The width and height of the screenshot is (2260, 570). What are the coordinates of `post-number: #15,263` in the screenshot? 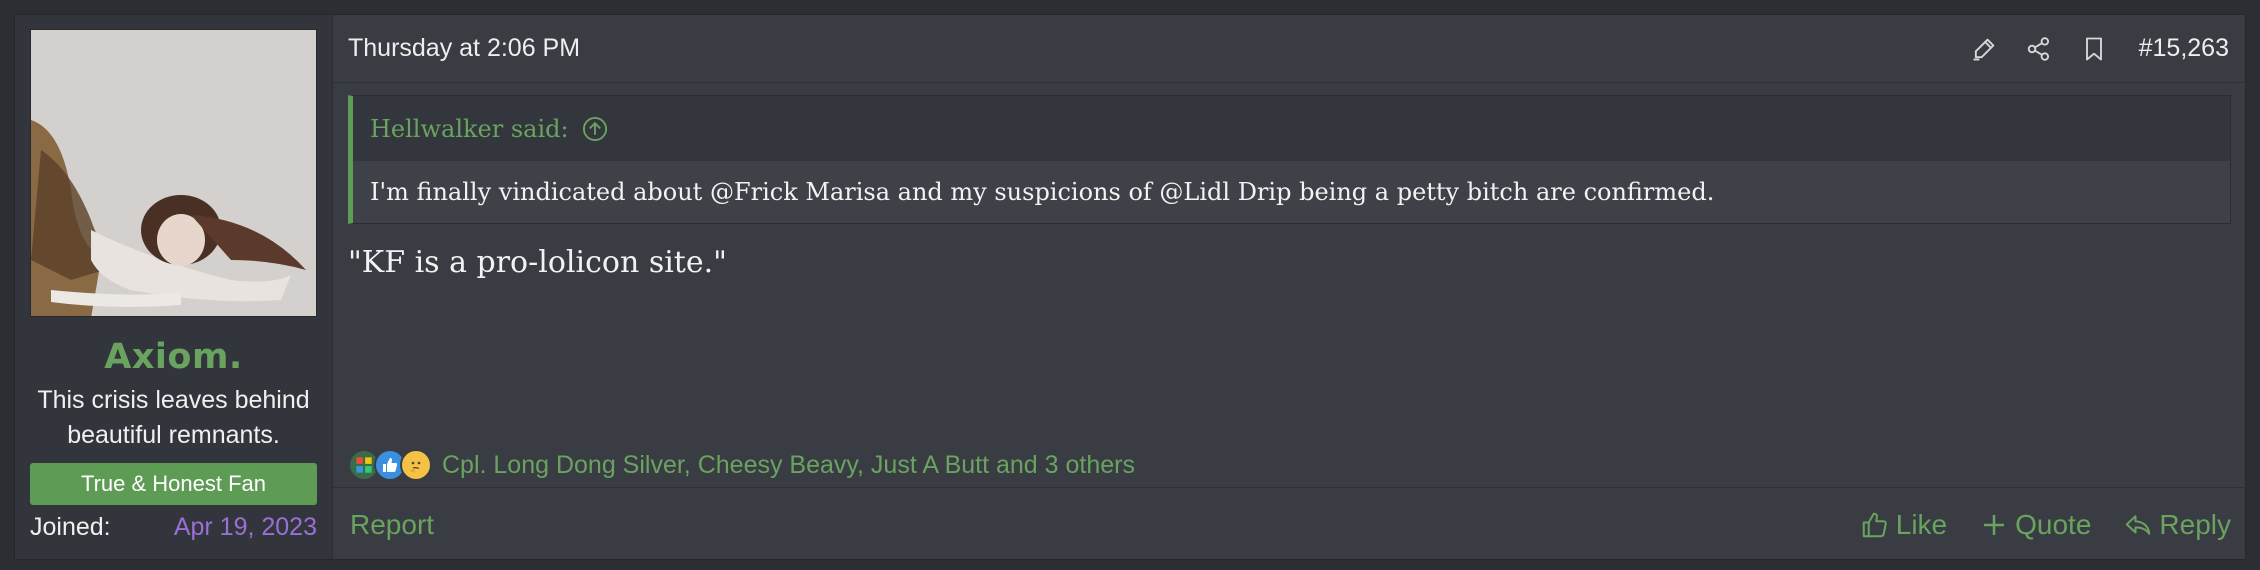 It's located at (2184, 48).